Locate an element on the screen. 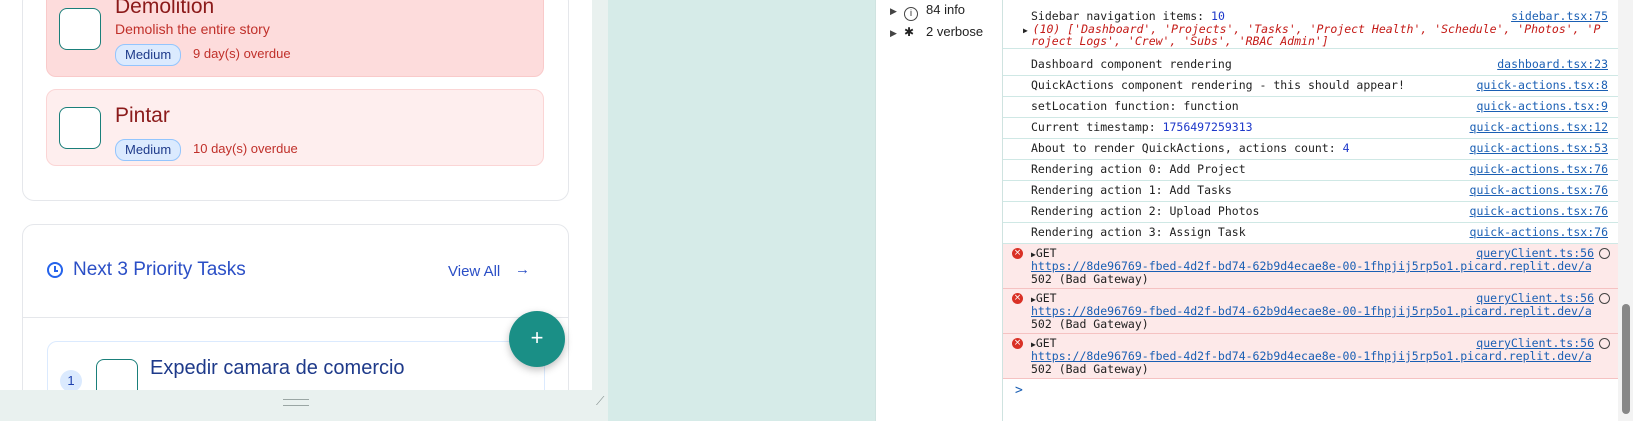 The height and width of the screenshot is (421, 1633). arrow-right-icon: → is located at coordinates (522, 269).